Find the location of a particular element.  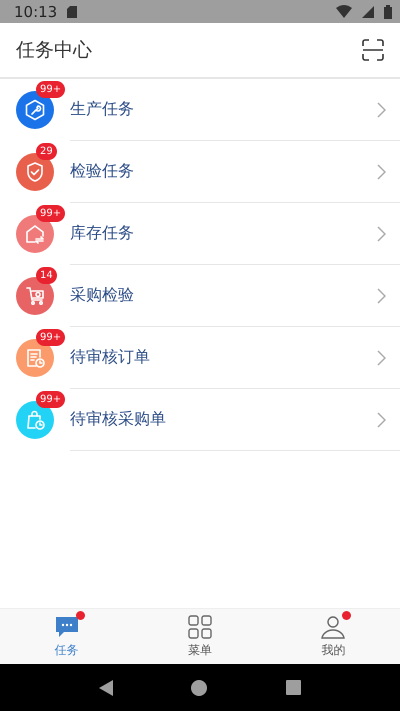

task-row: 29 检验任务 is located at coordinates (200, 172).